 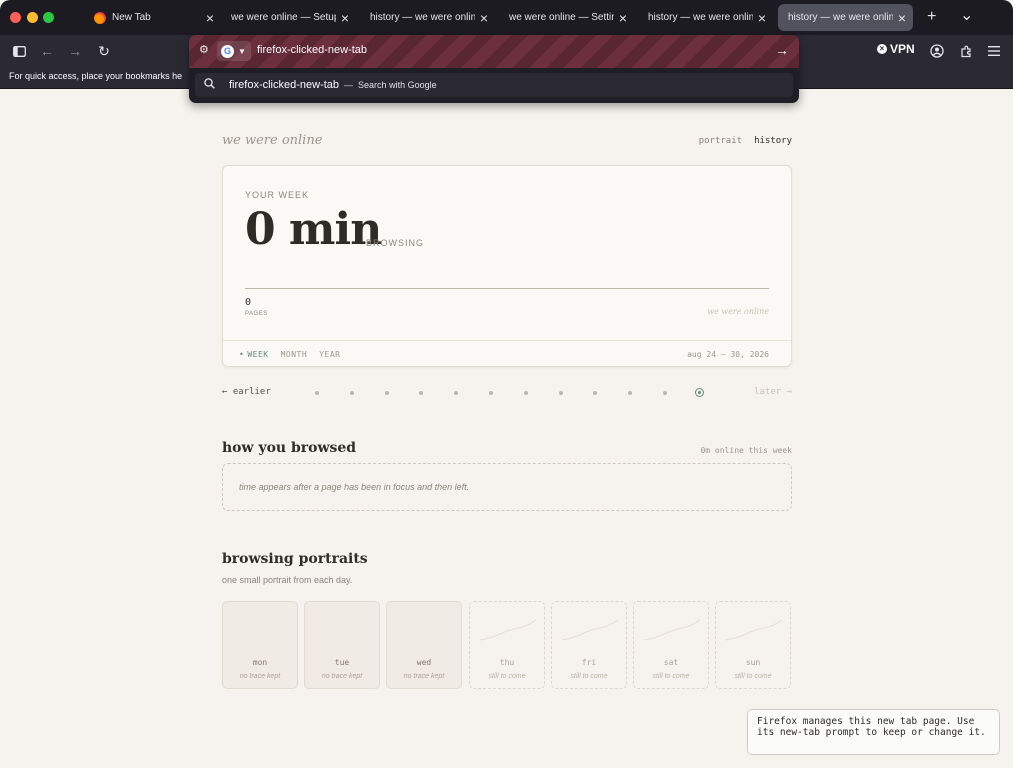 What do you see at coordinates (589, 645) in the screenshot?
I see `day-portrait-fri: fri still to come` at bounding box center [589, 645].